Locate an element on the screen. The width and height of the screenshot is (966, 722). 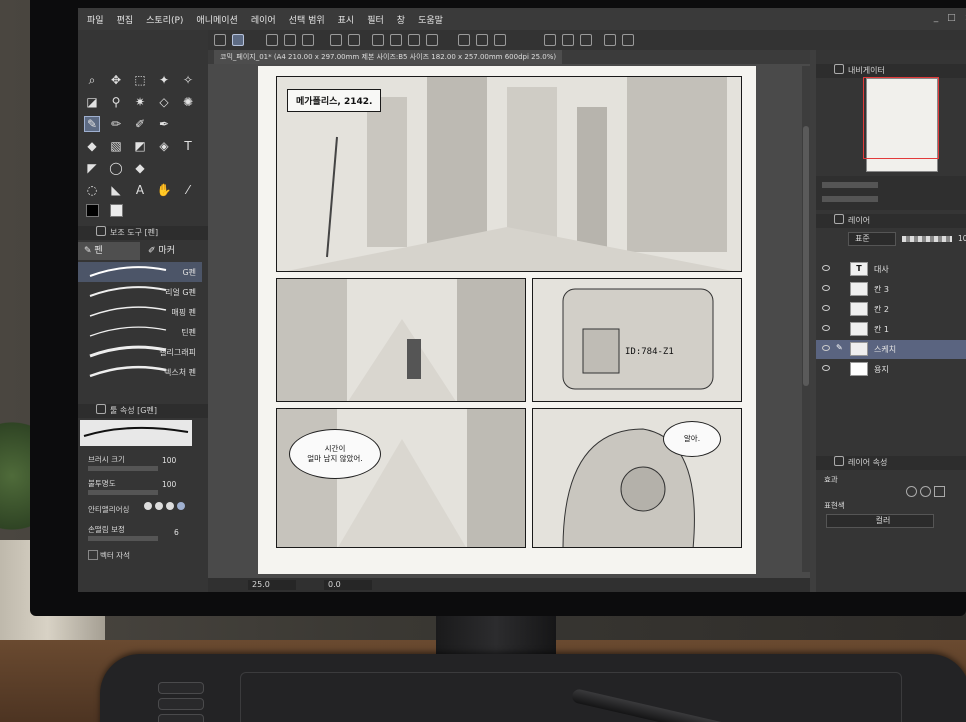
new-canvas-icon is located at coordinates (220, 40).